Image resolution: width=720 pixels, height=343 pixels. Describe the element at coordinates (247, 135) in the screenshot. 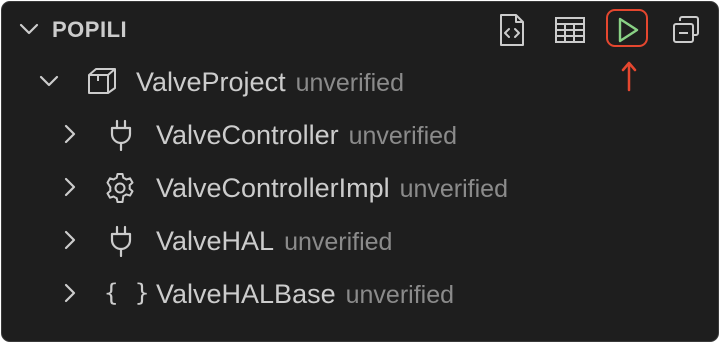

I see `item-name: ValveController` at that location.